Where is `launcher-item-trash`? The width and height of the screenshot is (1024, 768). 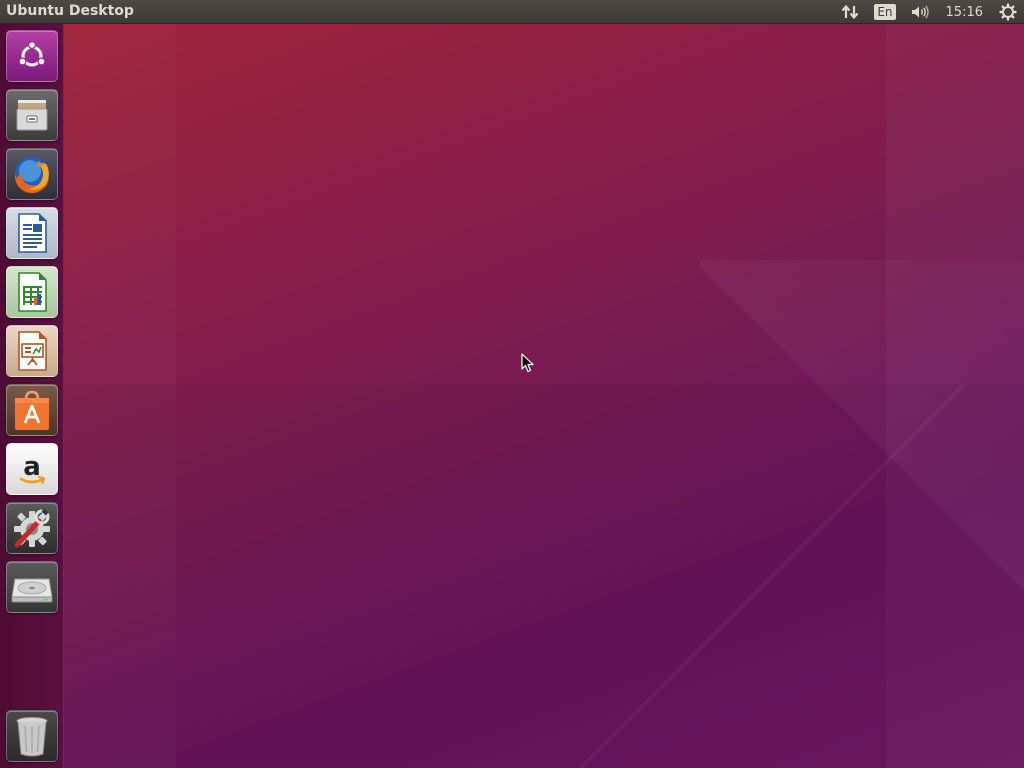 launcher-item-trash is located at coordinates (32, 736).